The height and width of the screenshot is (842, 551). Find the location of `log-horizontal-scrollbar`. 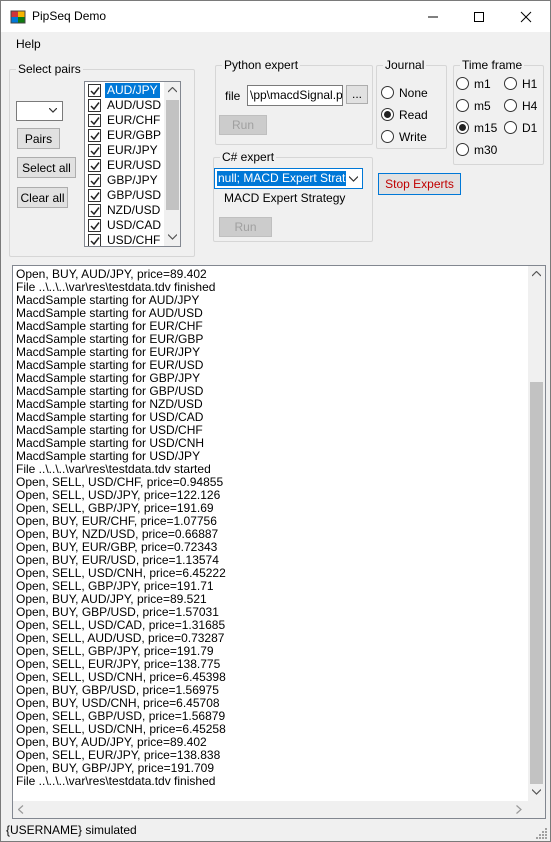

log-horizontal-scrollbar is located at coordinates (270, 809).